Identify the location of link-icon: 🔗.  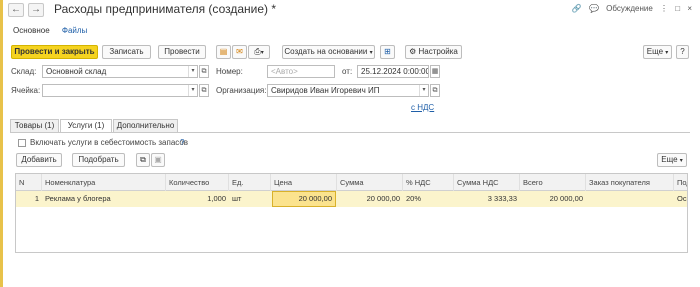
(577, 8).